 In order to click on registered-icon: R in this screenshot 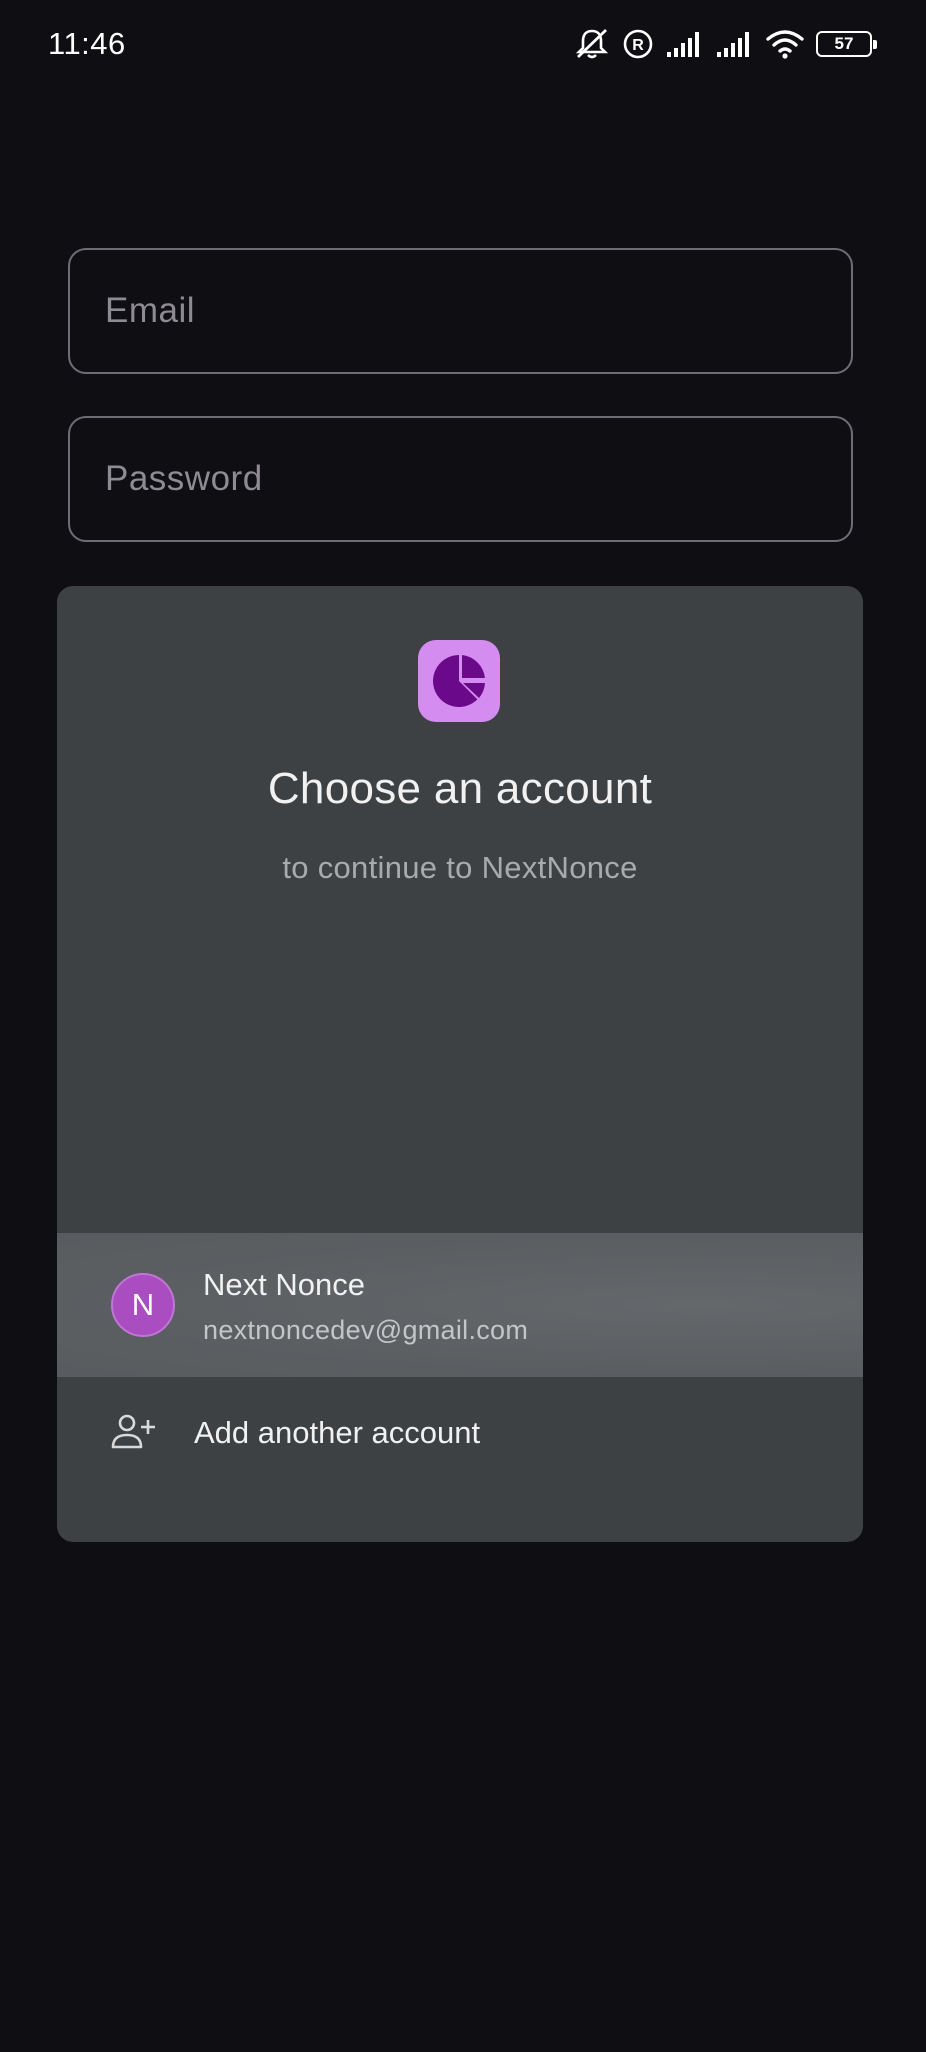, I will do `click(638, 44)`.